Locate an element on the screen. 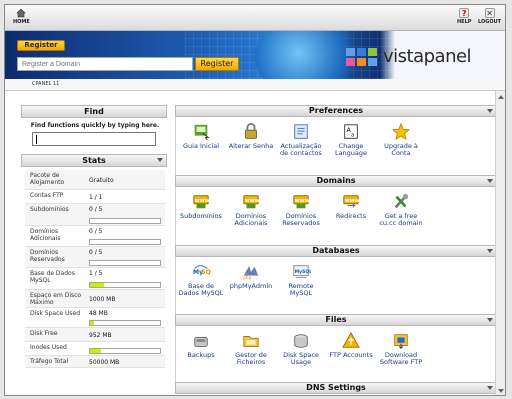 Image resolution: width=512 pixels, height=399 pixels. home-button: HOME is located at coordinates (21, 16).